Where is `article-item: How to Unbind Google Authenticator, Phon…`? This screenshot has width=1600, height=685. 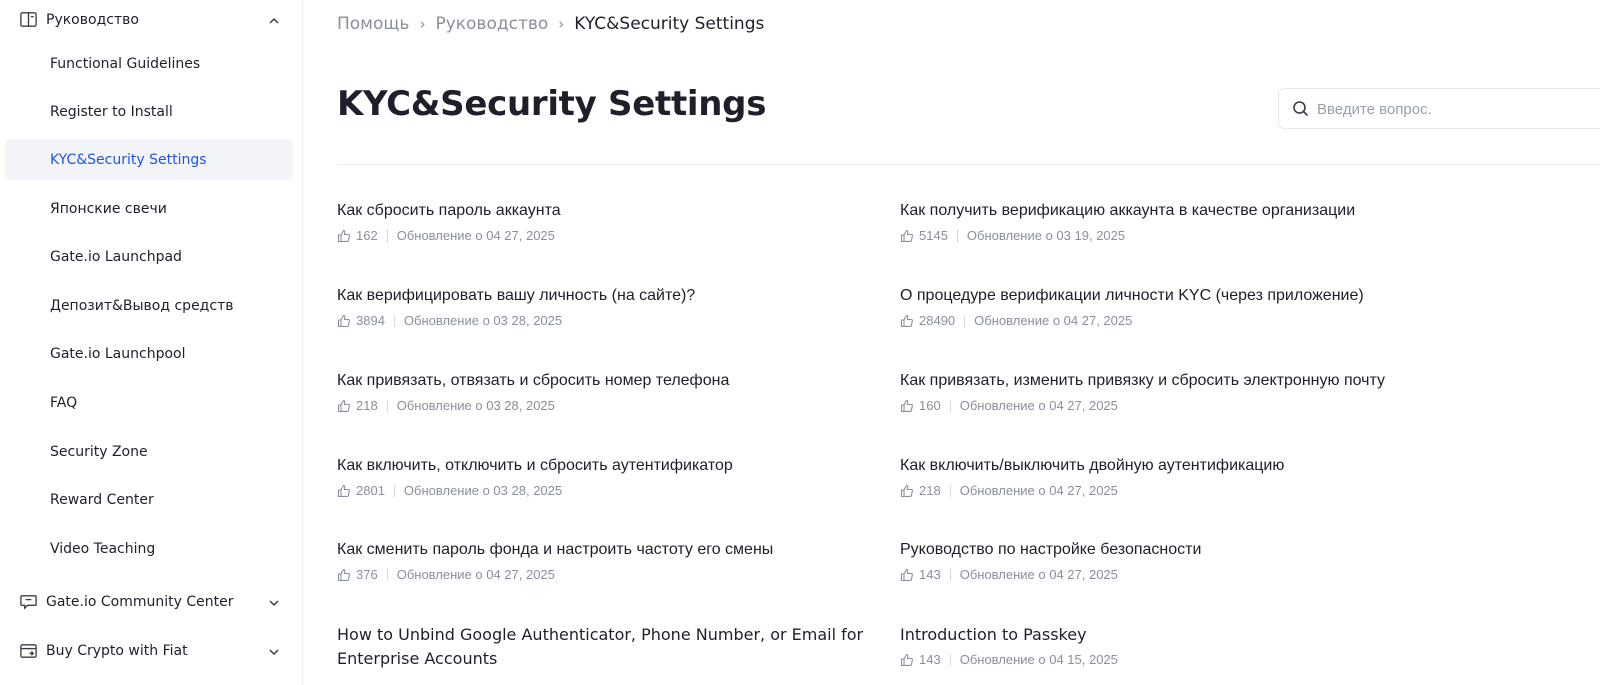
article-item: How to Unbind Google Authenticator, Phon… is located at coordinates (602, 647).